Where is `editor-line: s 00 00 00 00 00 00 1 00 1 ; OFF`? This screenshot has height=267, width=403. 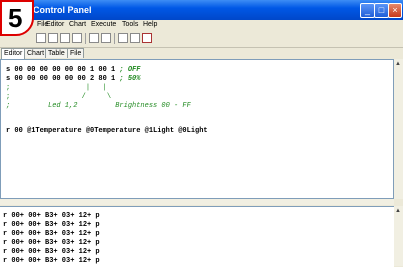
editor-line: s 00 00 00 00 00 00 1 00 1 ; OFF is located at coordinates (73, 70).